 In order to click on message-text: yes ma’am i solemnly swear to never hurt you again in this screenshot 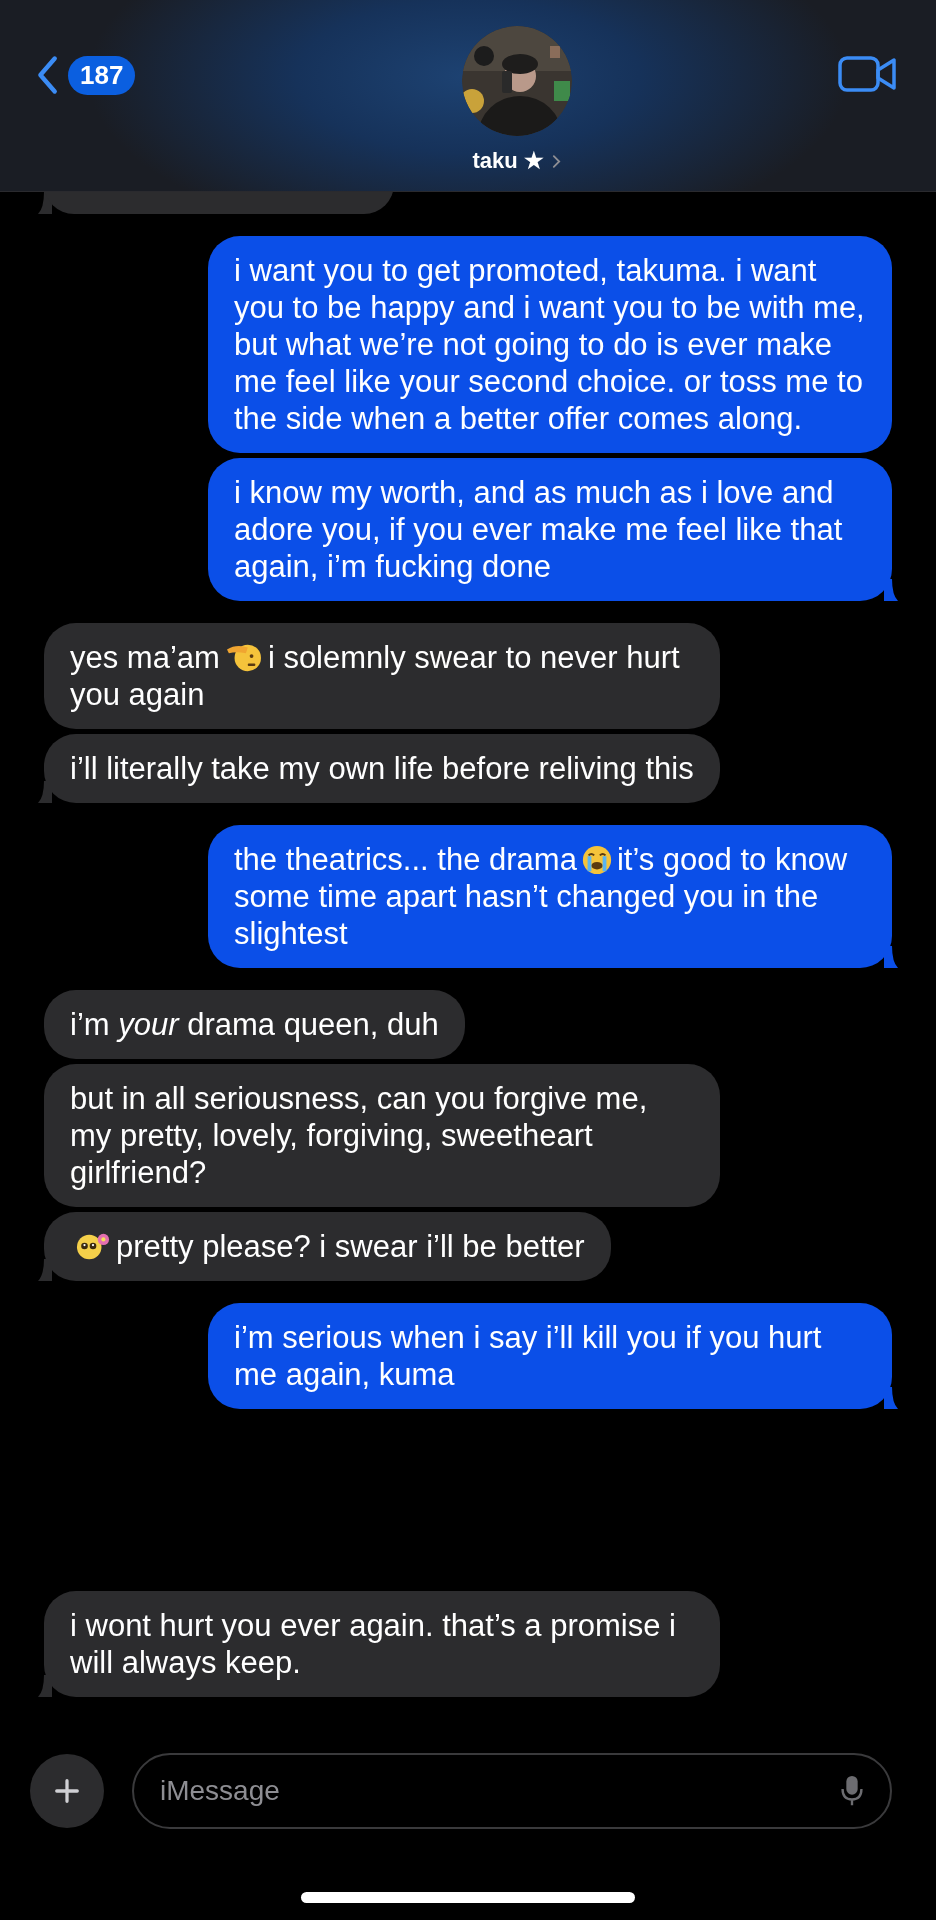, I will do `click(375, 676)`.